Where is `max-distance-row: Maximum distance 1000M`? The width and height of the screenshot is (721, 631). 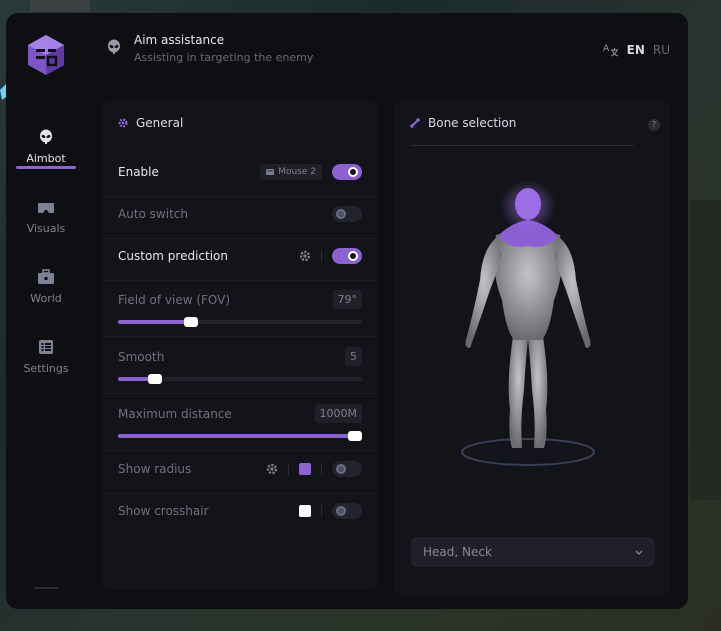
max-distance-row: Maximum distance 1000M is located at coordinates (240, 413).